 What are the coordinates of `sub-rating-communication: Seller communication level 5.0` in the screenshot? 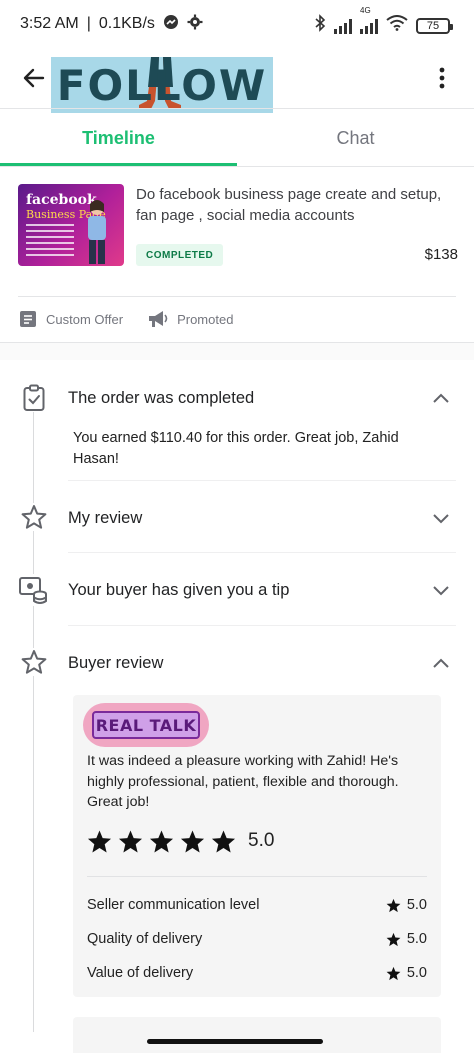 It's located at (257, 905).